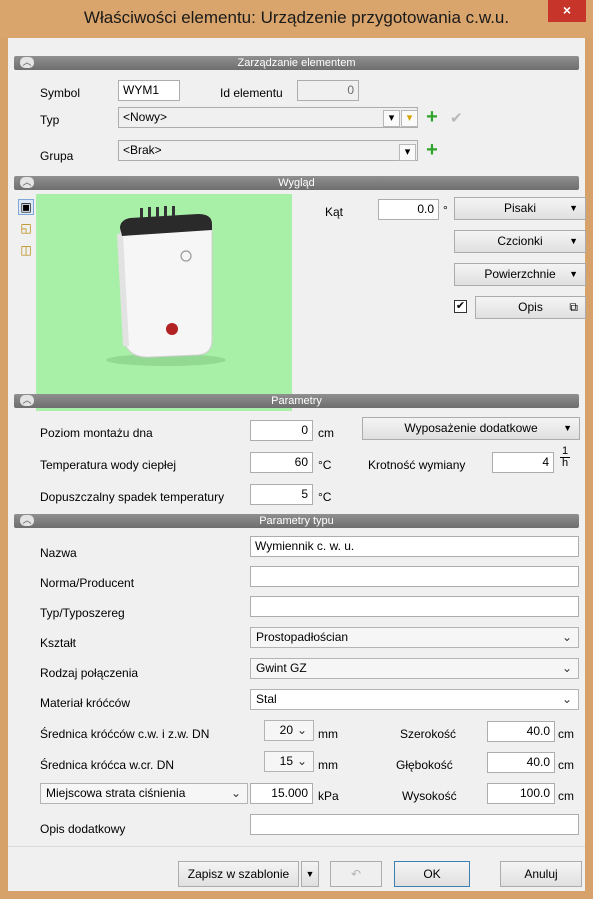 This screenshot has height=899, width=593. I want to click on add-type-icon: +, so click(432, 117).